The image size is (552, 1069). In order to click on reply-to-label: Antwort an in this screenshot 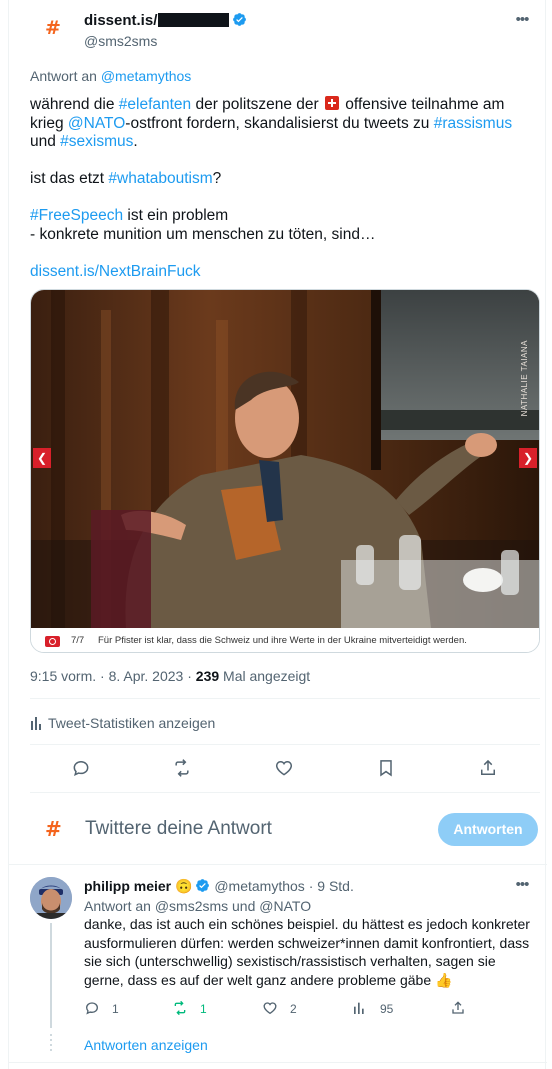, I will do `click(63, 76)`.